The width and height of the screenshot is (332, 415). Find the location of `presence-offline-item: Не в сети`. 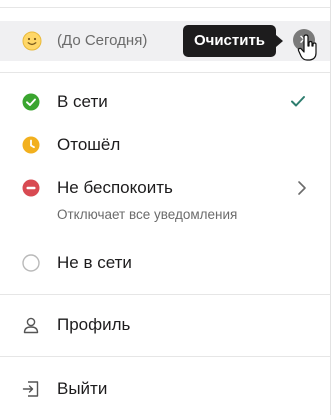

presence-offline-item: Не в сети is located at coordinates (165, 263).